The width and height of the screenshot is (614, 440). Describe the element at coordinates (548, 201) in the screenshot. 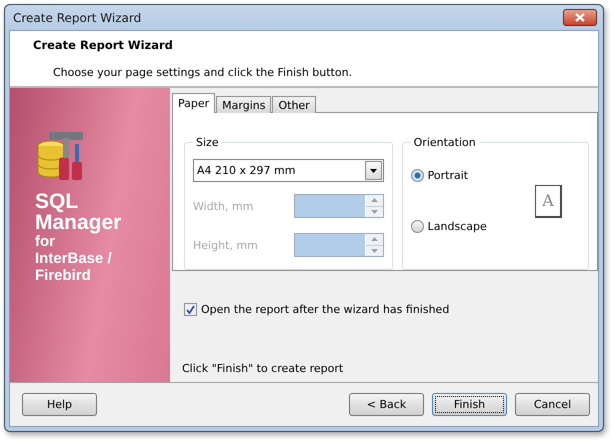

I see `page-preview: A` at that location.